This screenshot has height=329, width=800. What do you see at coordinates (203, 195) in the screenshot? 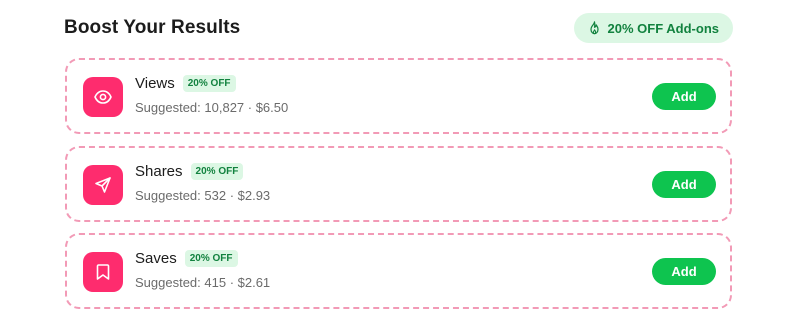
I see `addon-suggestion: Suggested: 532 · $2.93` at bounding box center [203, 195].